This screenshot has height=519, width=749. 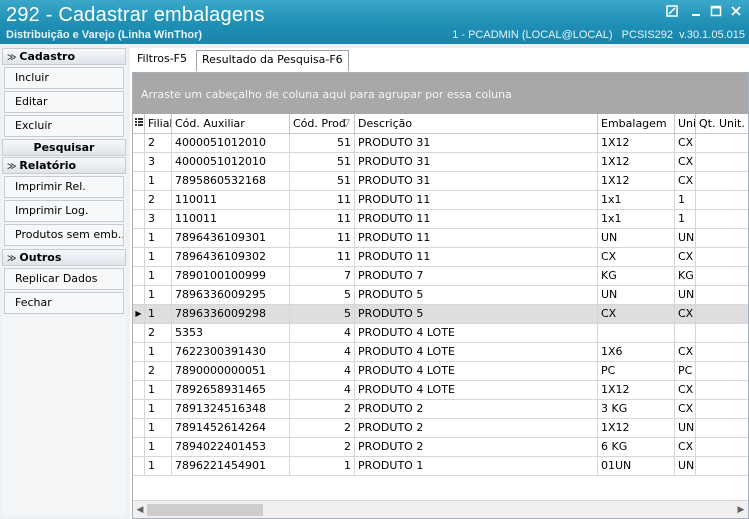 I want to click on cell-embalagem: PC, so click(x=636, y=371).